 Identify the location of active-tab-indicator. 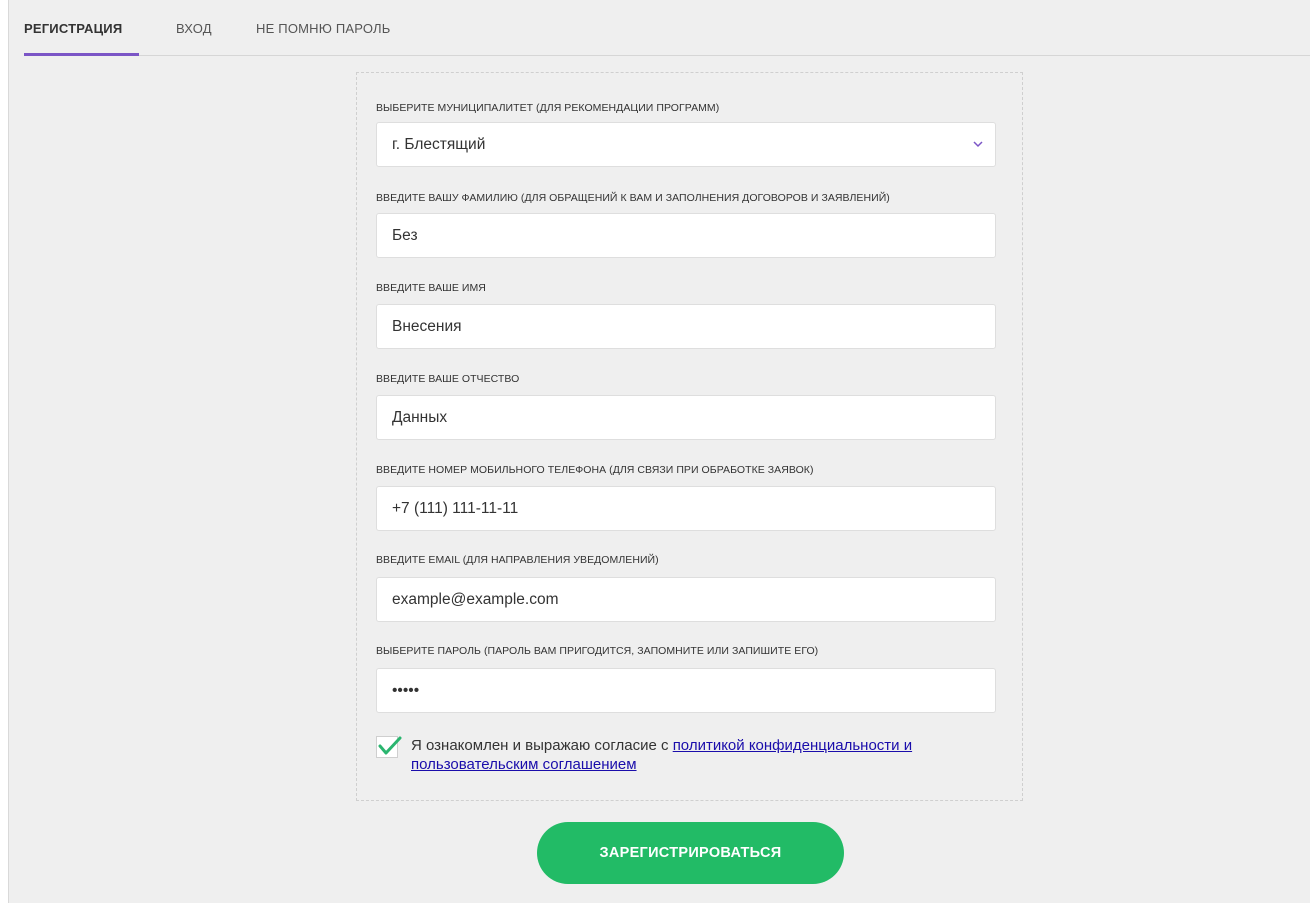
(81, 54).